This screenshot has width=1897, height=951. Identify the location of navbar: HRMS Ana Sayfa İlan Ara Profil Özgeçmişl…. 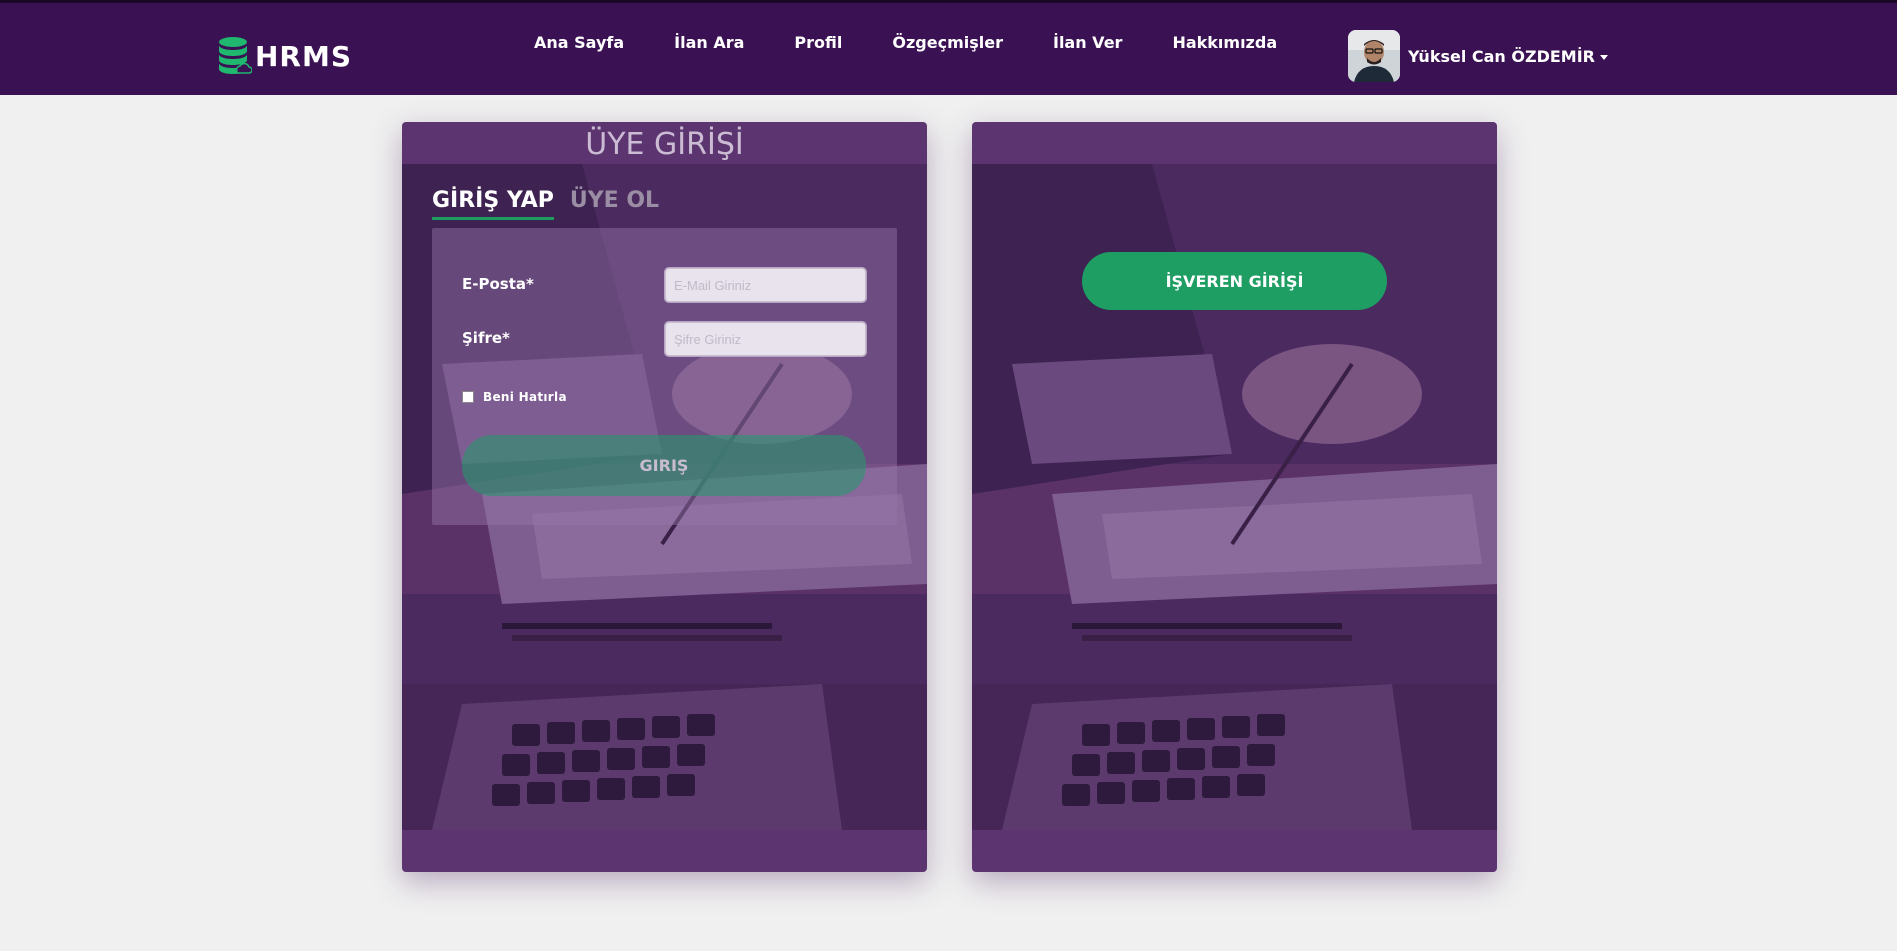
(948, 47).